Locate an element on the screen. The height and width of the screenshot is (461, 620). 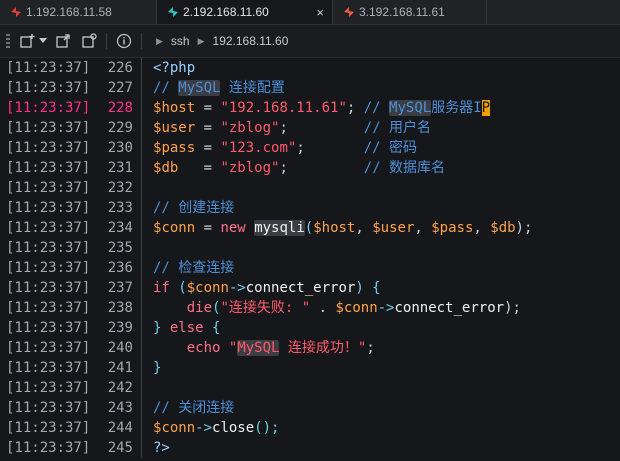
line-code: // MySQL 连接配置 is located at coordinates (386, 88).